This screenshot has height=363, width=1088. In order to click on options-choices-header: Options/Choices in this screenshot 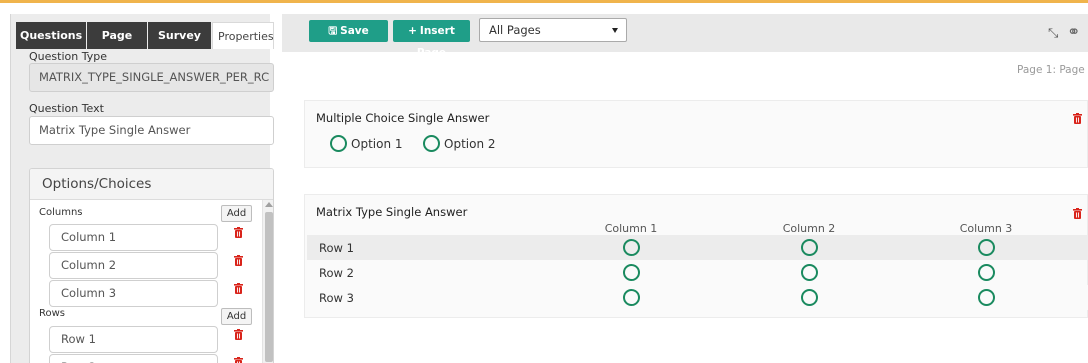, I will do `click(151, 184)`.